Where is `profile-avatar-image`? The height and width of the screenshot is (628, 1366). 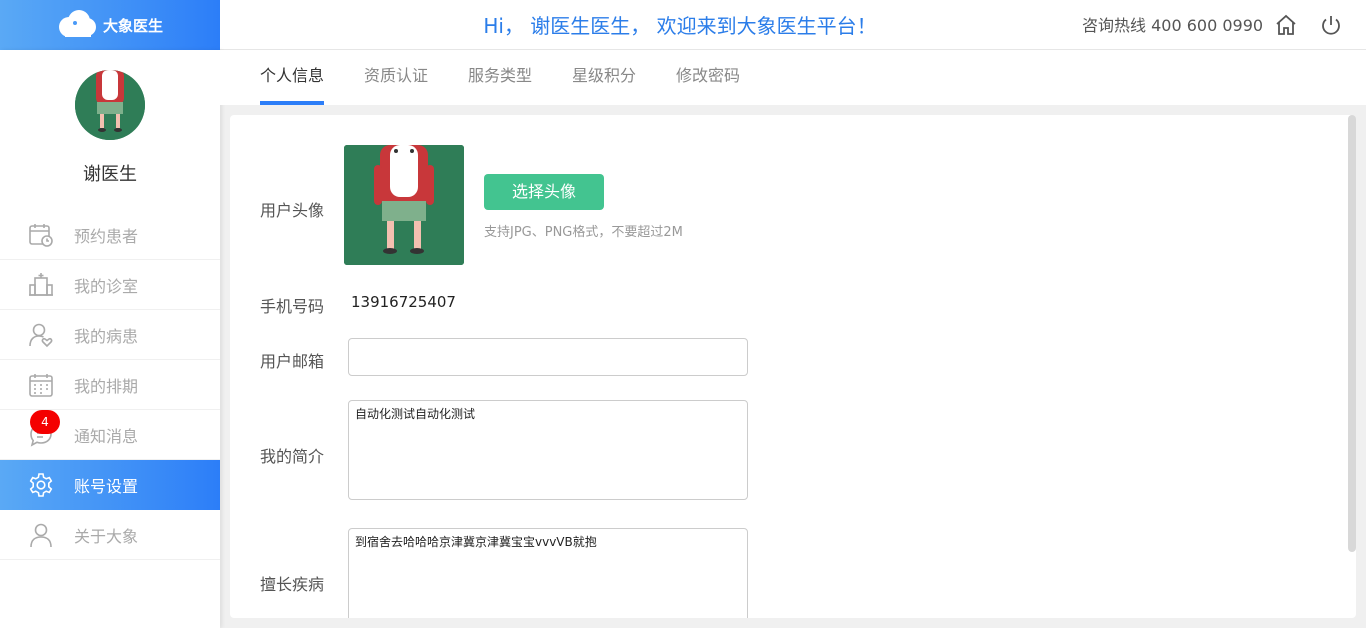 profile-avatar-image is located at coordinates (404, 205).